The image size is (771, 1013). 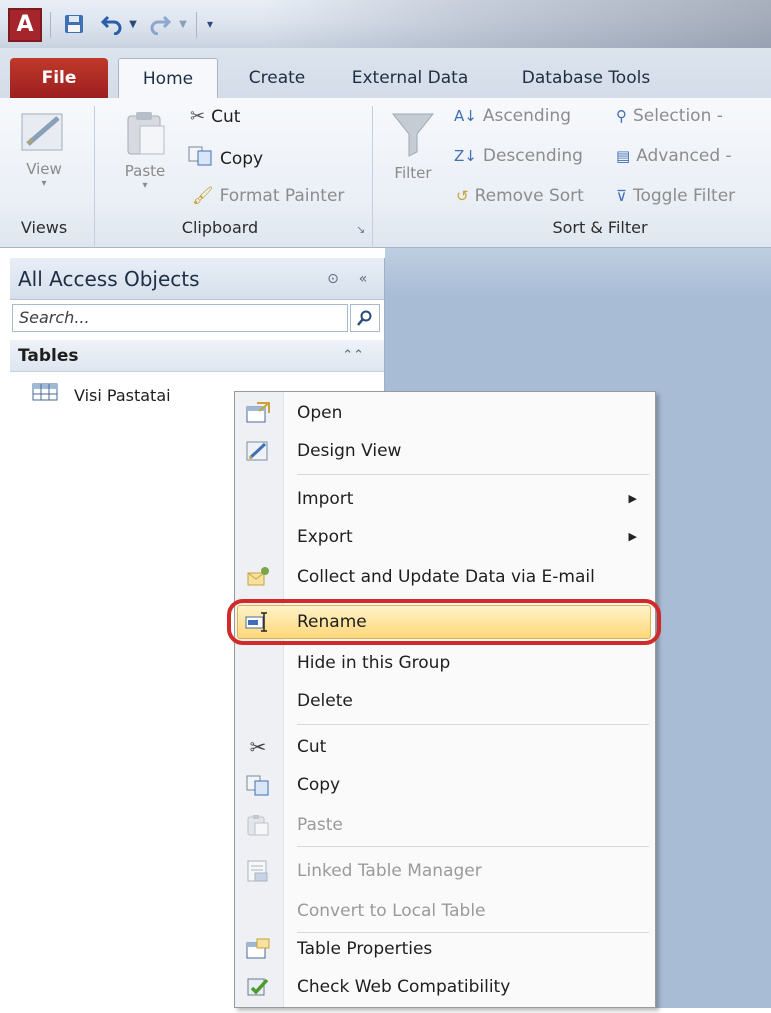 I want to click on nav-pane-title: All Access Objects, so click(x=109, y=279).